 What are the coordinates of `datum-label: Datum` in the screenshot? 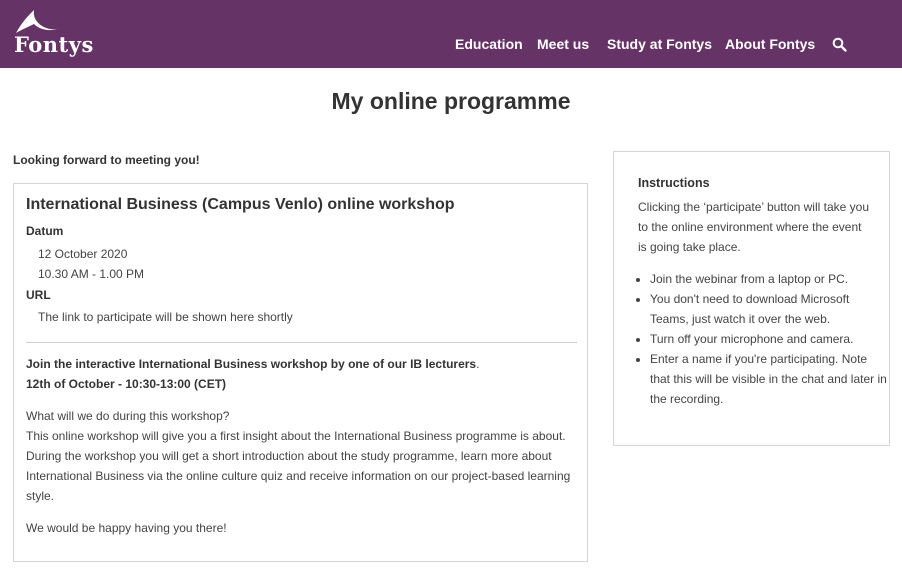 It's located at (45, 231).